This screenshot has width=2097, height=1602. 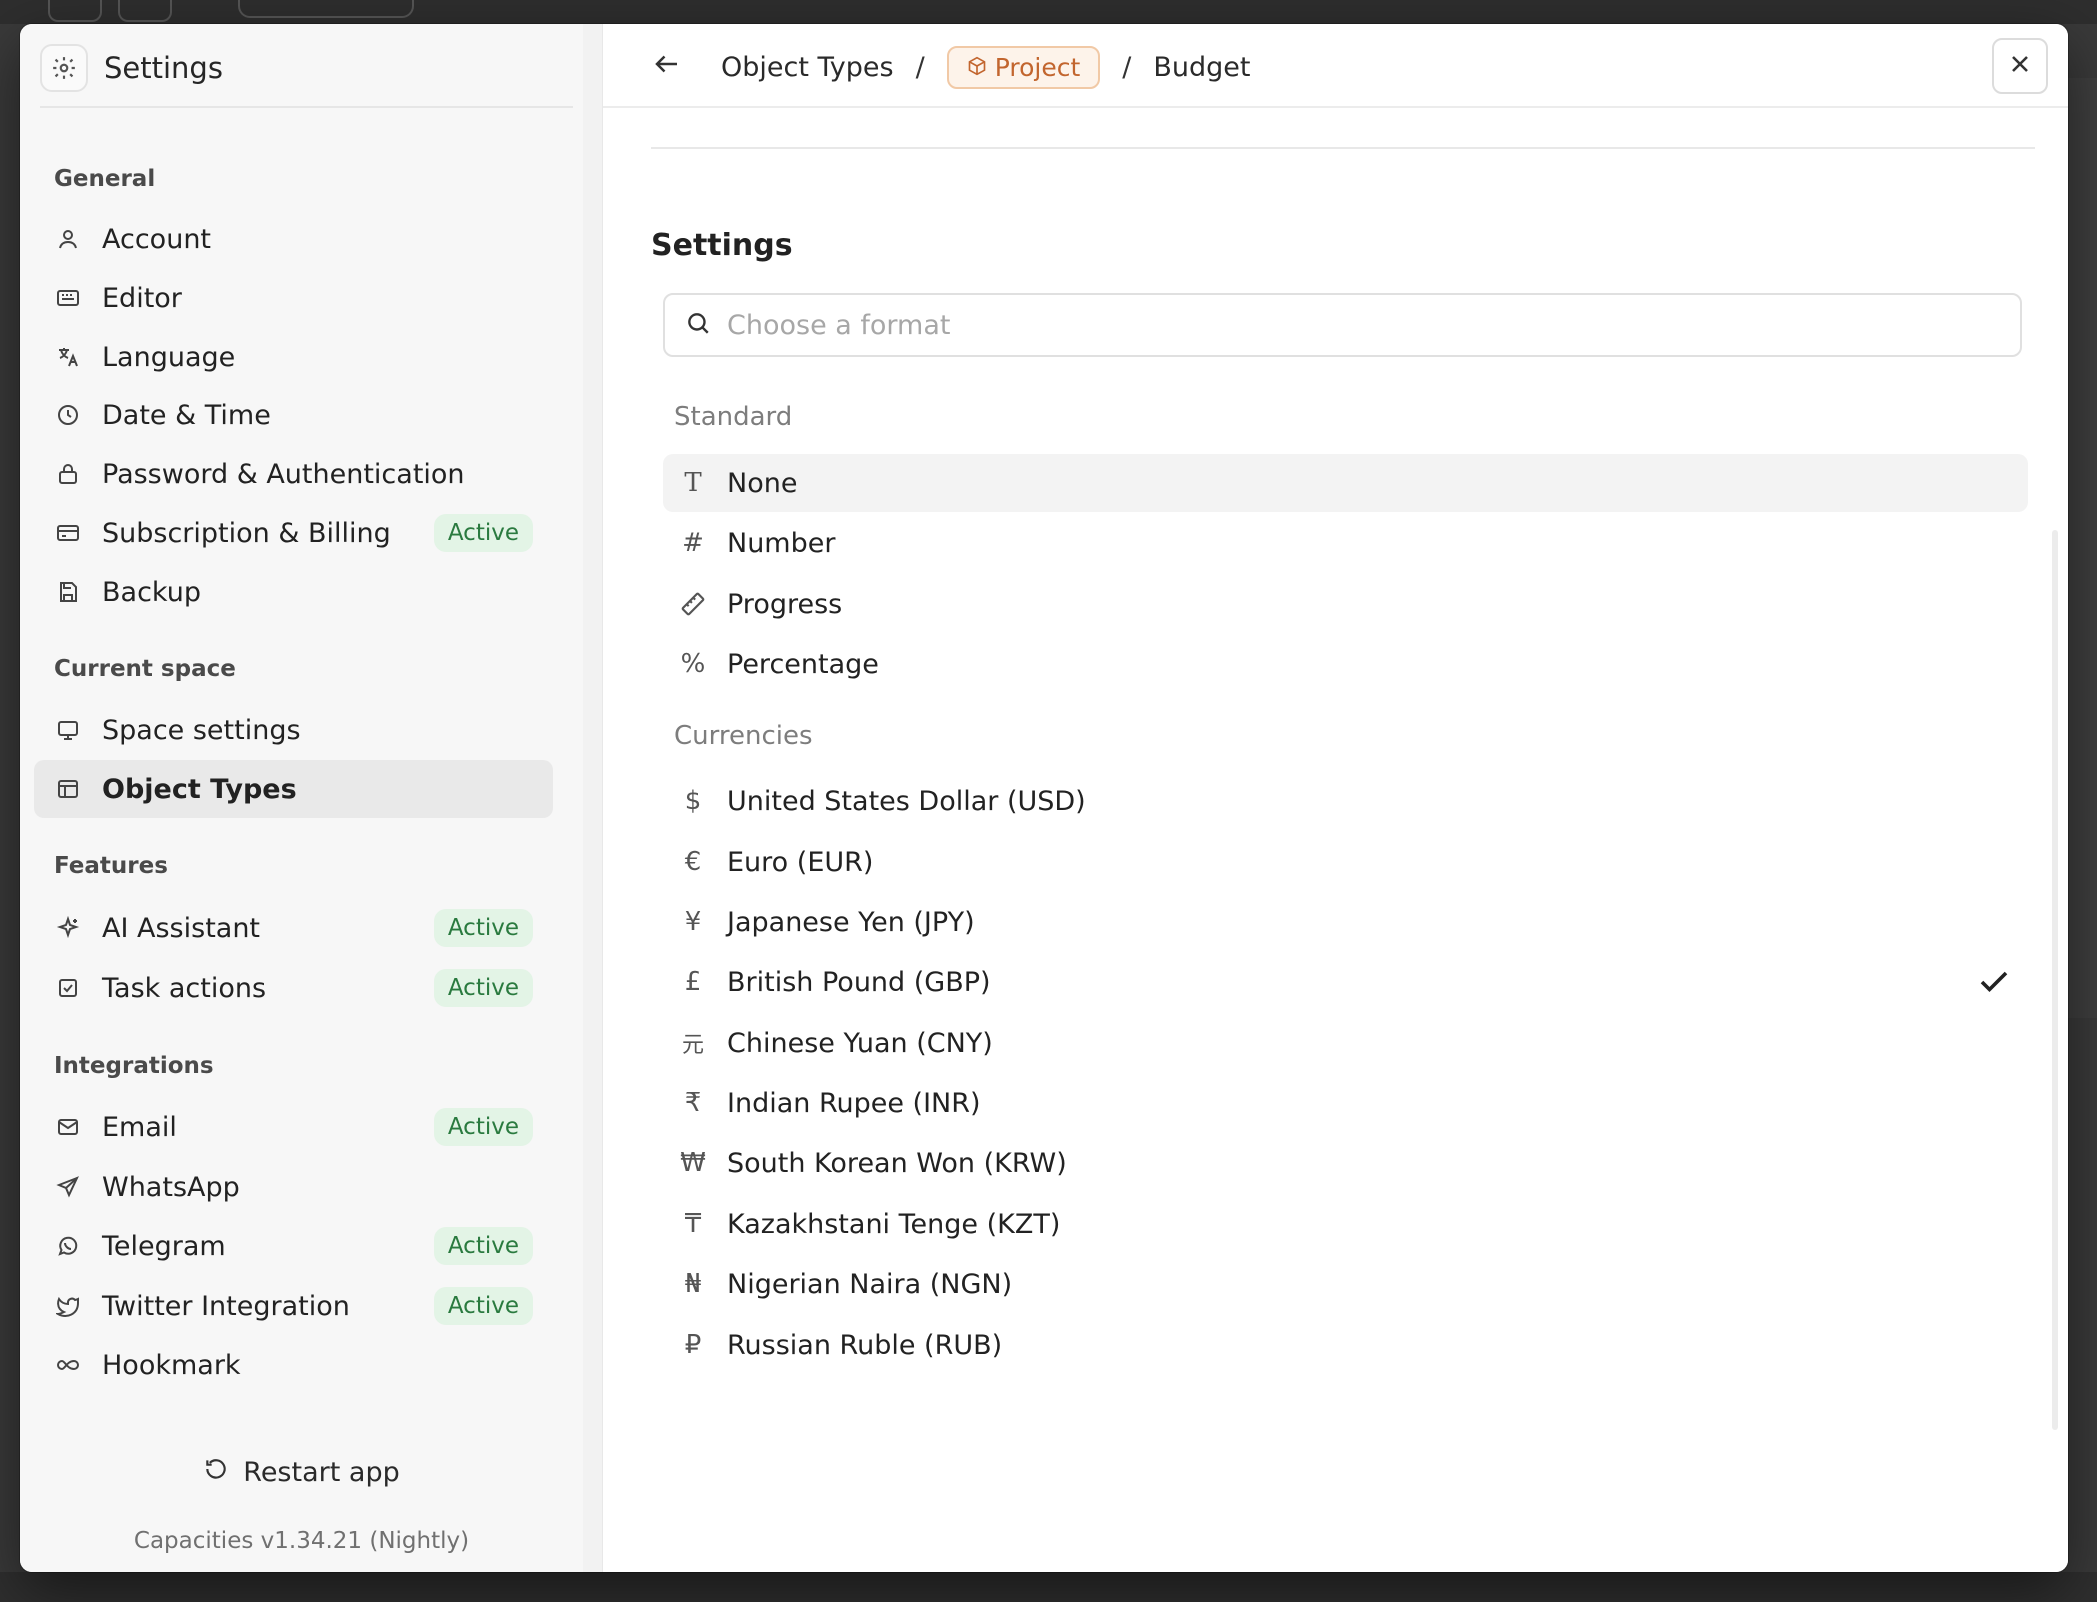 I want to click on sidebar-divider, so click(x=593, y=798).